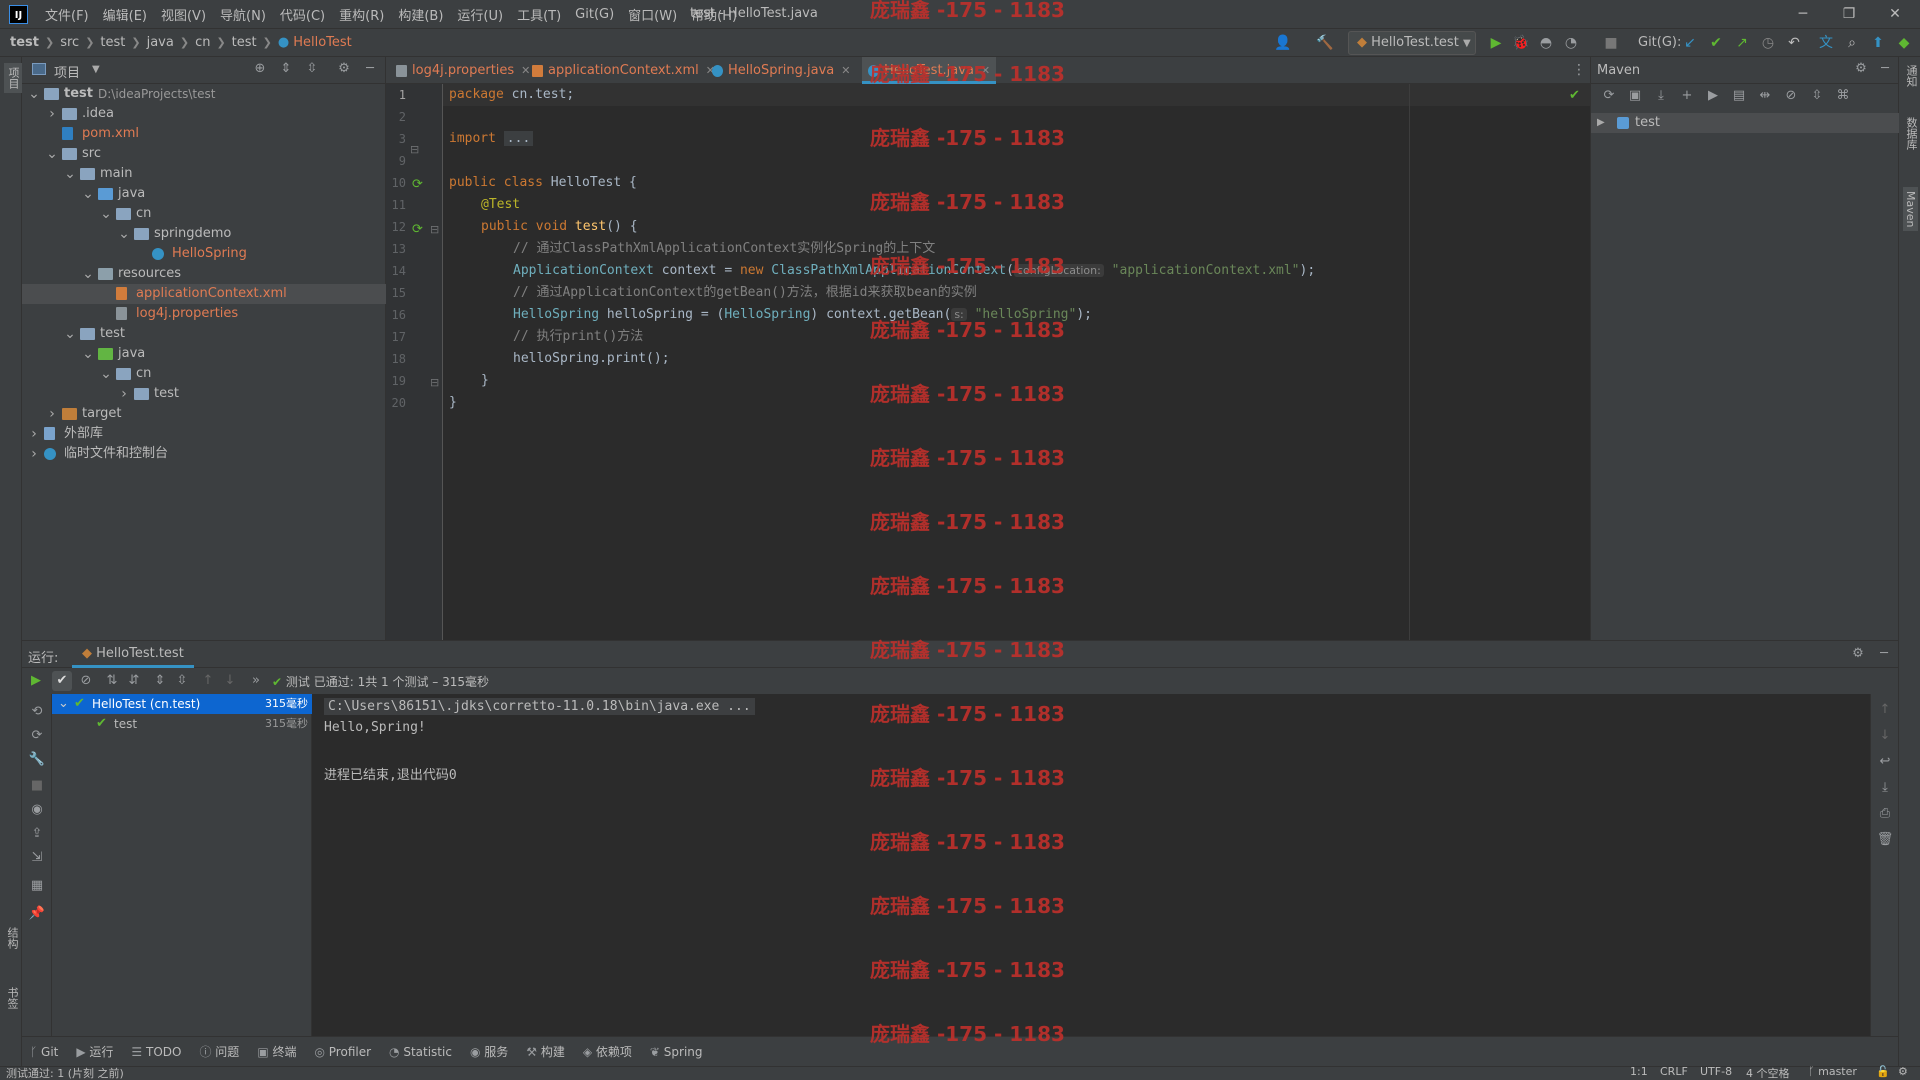 This screenshot has height=1080, width=1920. What do you see at coordinates (420, 1052) in the screenshot?
I see `bottom-tool-6: ◔ Statistic` at bounding box center [420, 1052].